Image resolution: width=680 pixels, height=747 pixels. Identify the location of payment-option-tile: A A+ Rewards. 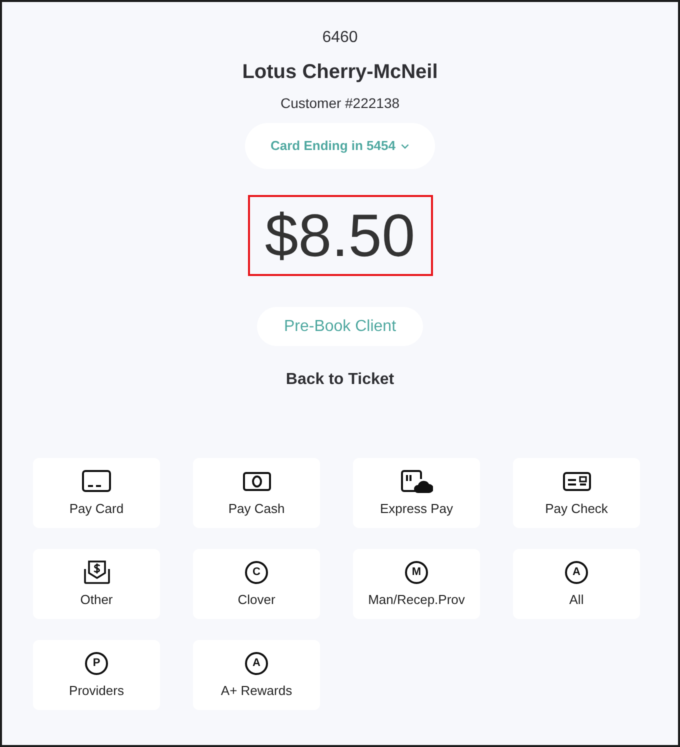
(256, 675).